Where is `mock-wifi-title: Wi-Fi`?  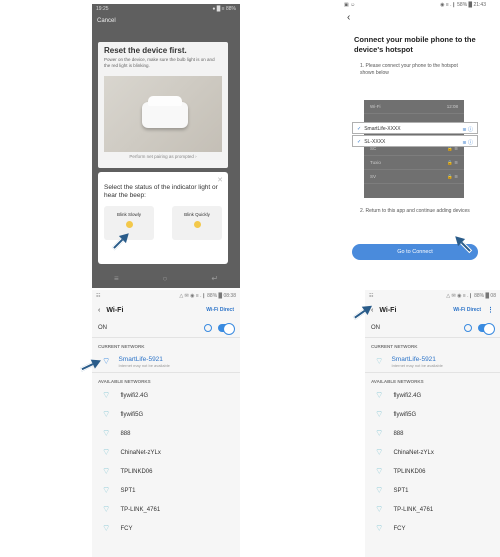 mock-wifi-title: Wi-Fi is located at coordinates (375, 106).